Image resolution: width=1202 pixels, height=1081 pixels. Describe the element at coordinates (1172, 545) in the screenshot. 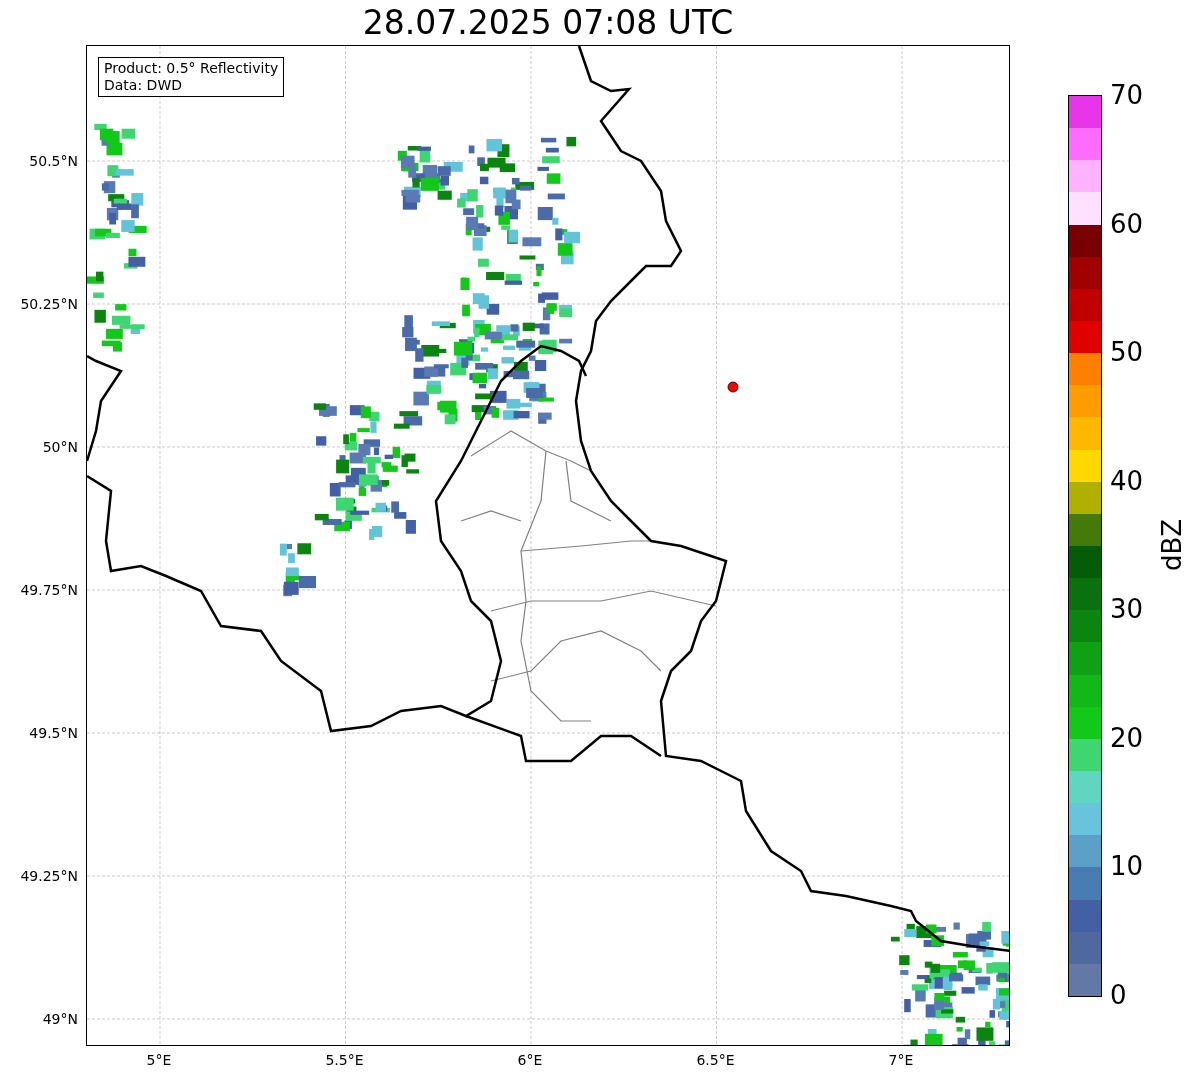

I see `colorbar-label: dBZ` at that location.